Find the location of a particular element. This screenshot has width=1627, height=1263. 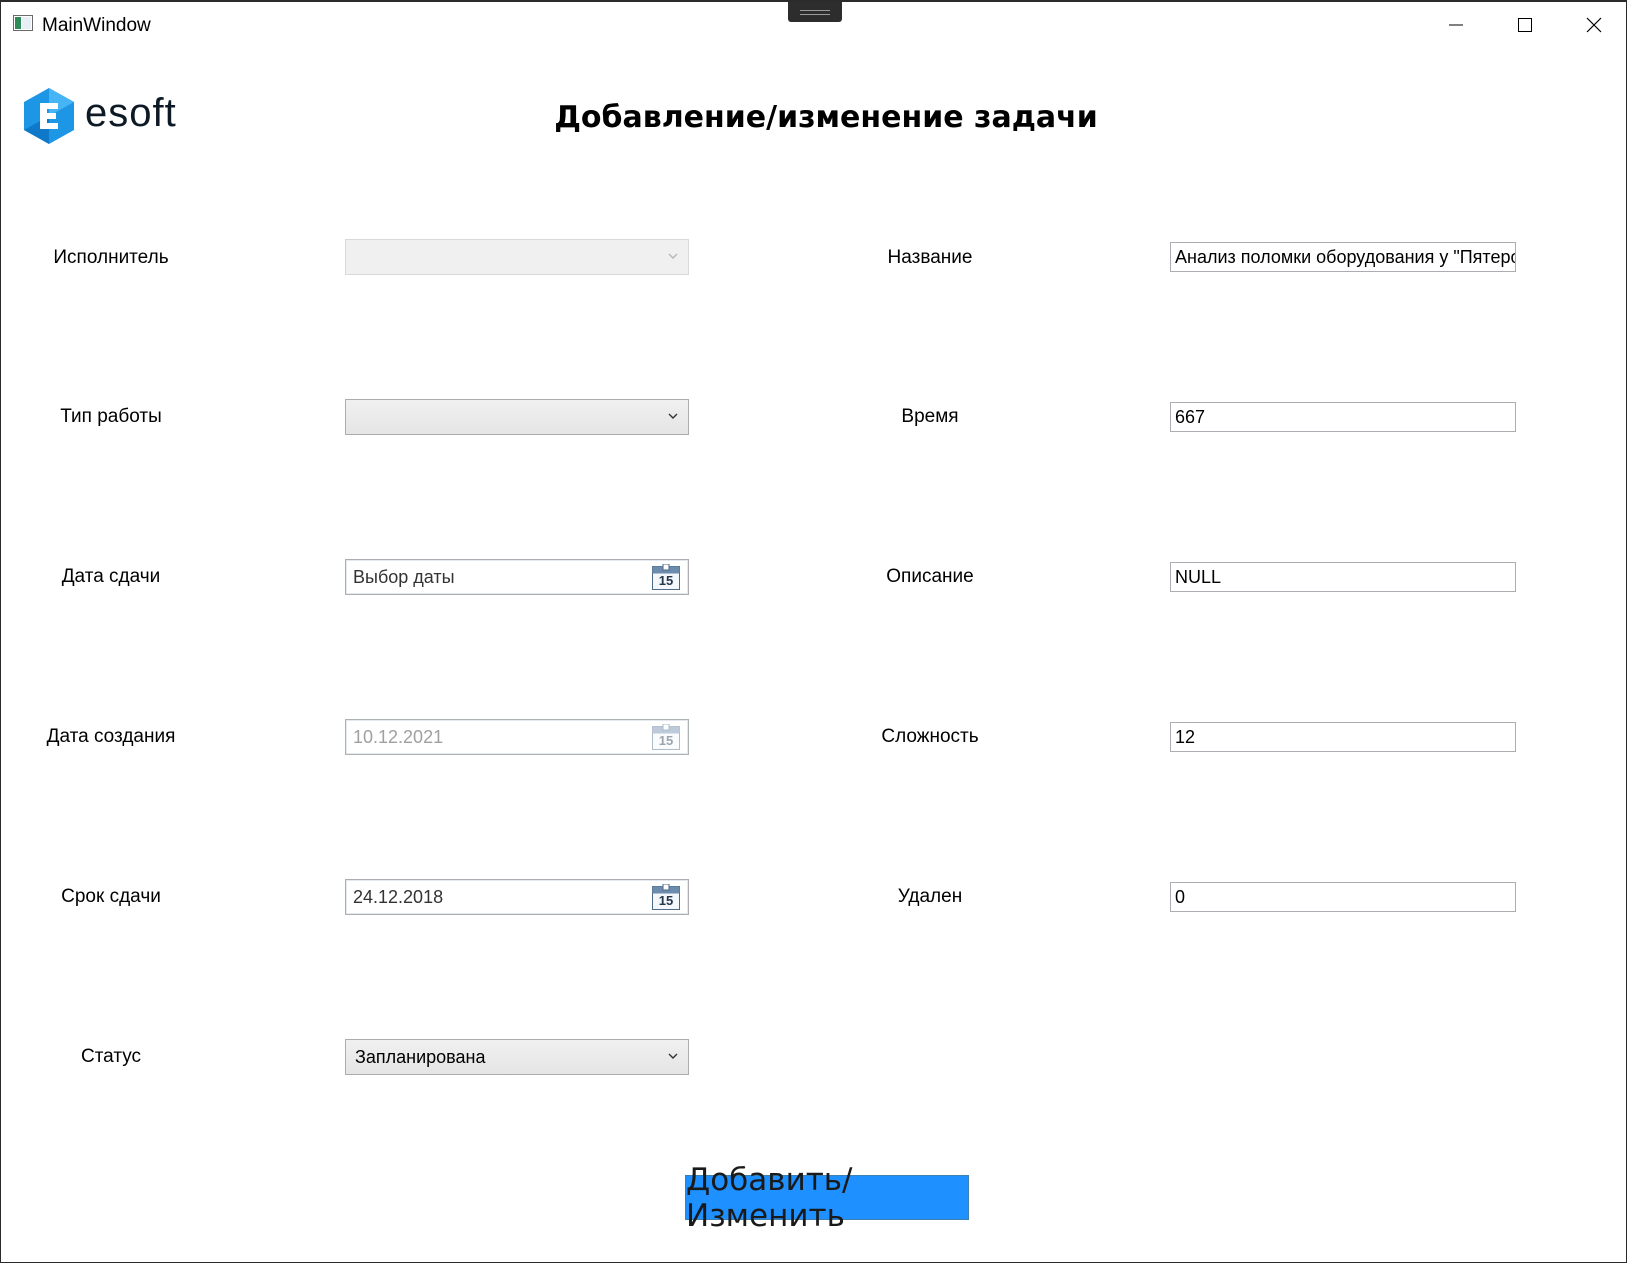

complexity-label: Сложность is located at coordinates (930, 736).